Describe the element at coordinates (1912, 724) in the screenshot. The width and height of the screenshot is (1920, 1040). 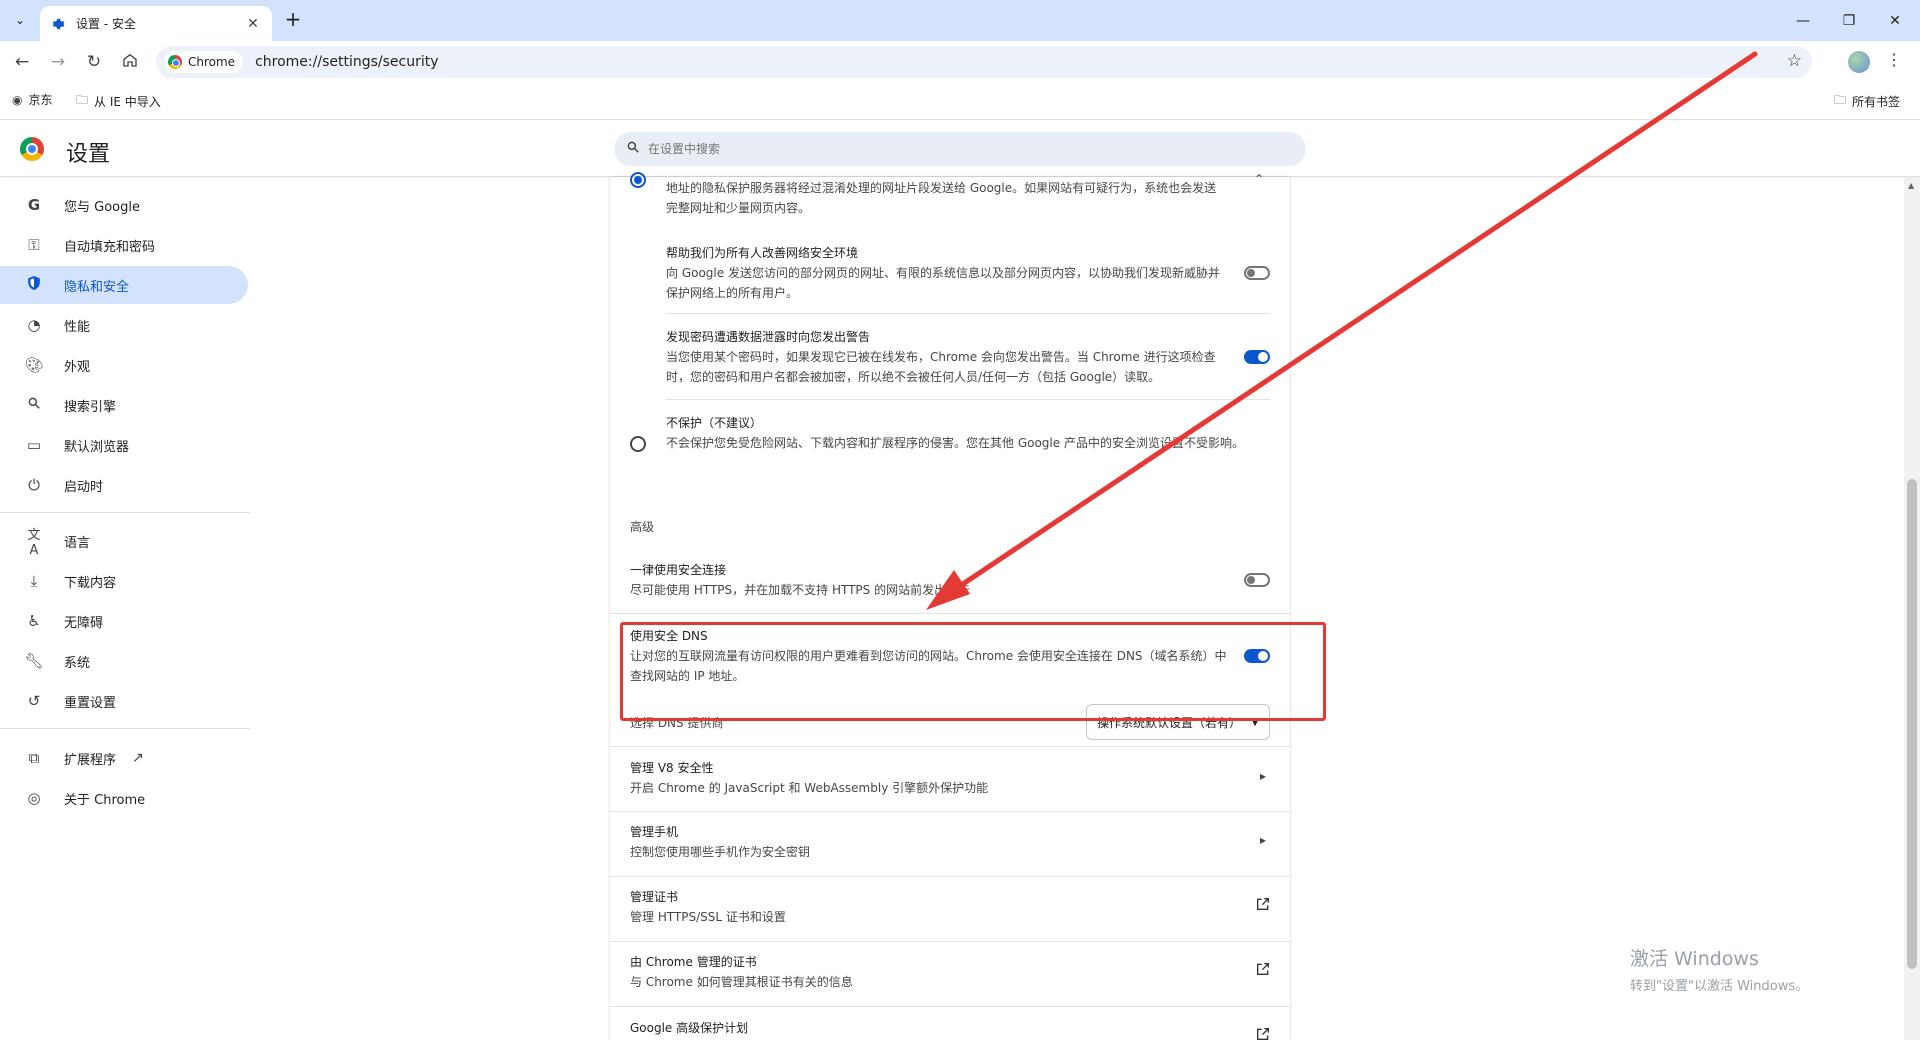
I see `scrollbar-thumb` at that location.